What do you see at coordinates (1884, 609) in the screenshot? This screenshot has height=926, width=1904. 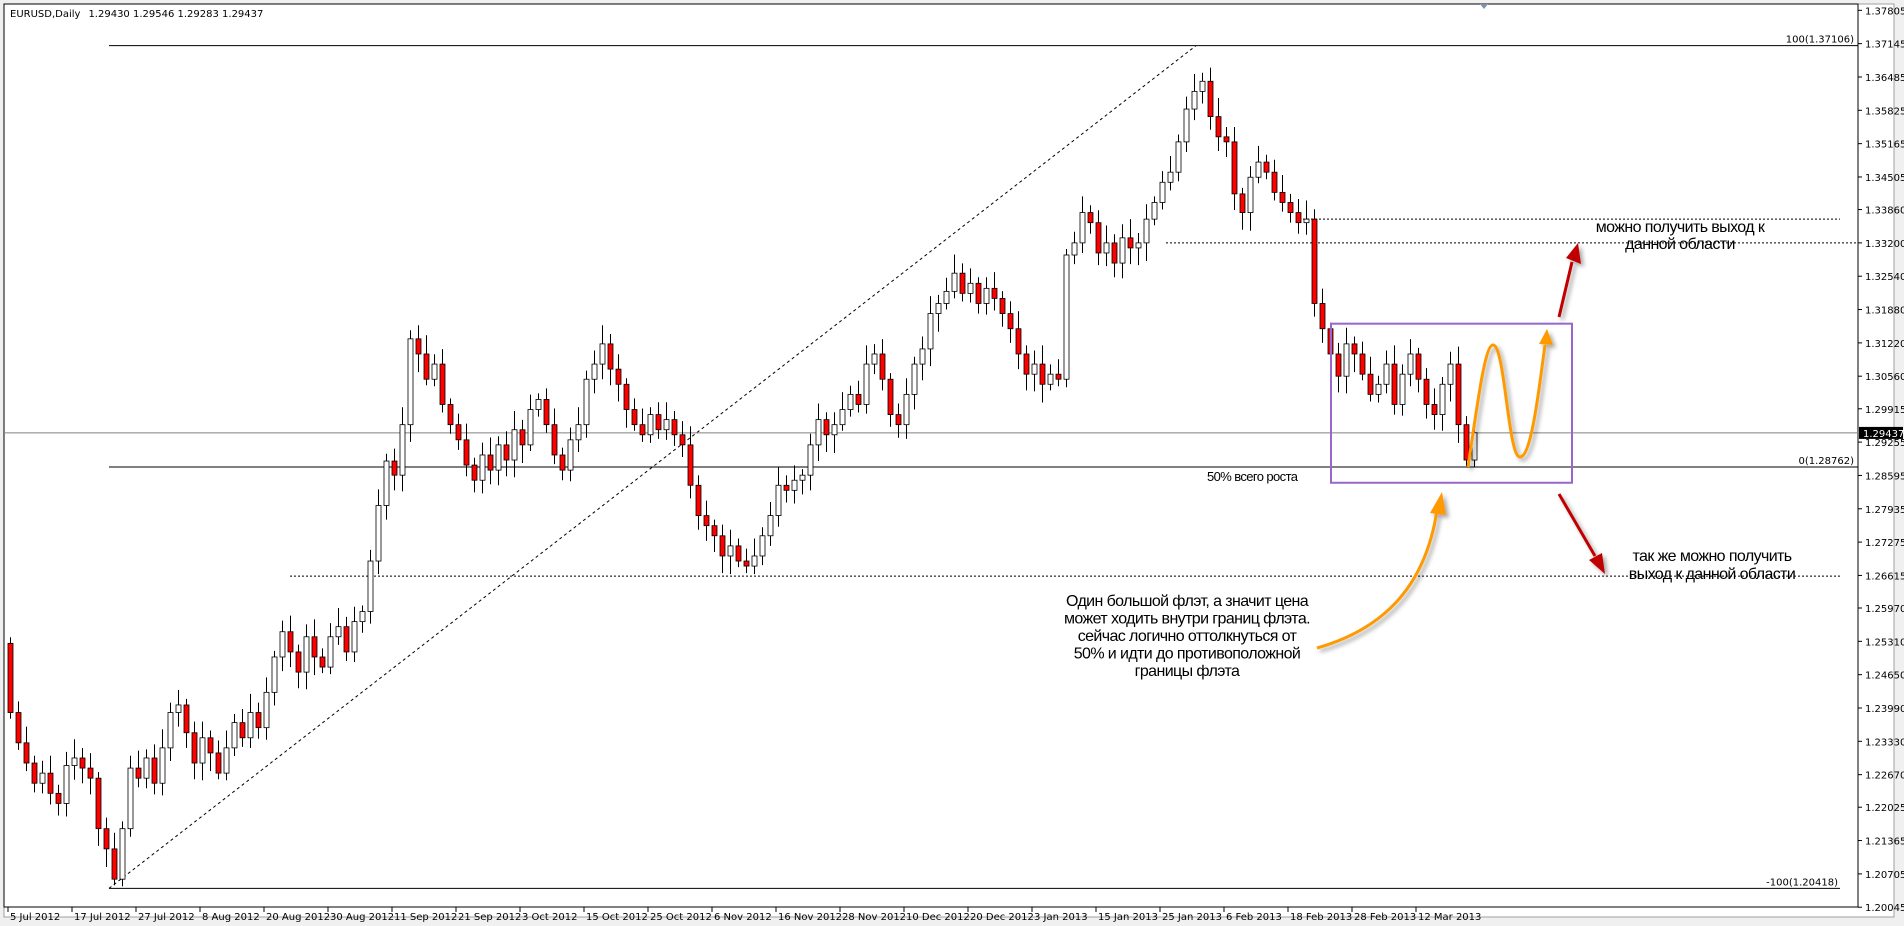 I see `y-tick-label: 1.25970` at bounding box center [1884, 609].